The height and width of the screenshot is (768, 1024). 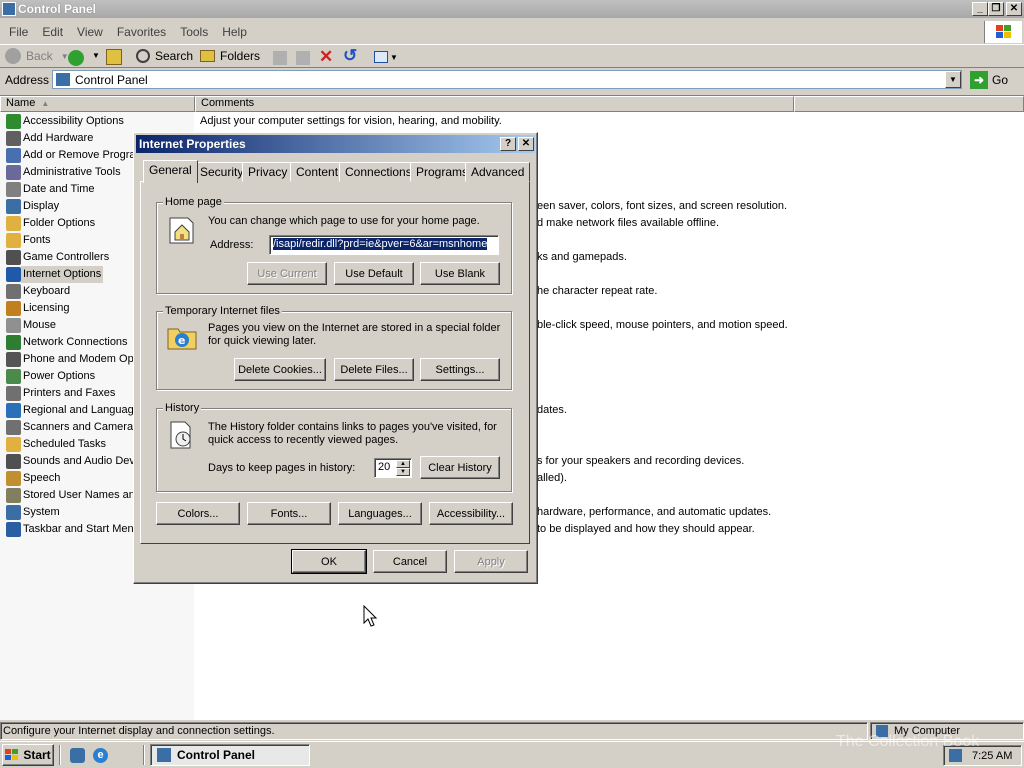 What do you see at coordinates (370, 616) in the screenshot?
I see `mouse-cursor-icon` at bounding box center [370, 616].